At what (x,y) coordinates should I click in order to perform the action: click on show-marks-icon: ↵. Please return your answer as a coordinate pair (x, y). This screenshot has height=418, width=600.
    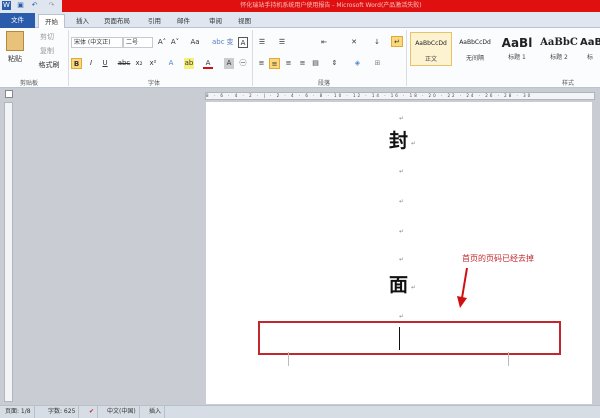
    Looking at the image, I should click on (397, 41).